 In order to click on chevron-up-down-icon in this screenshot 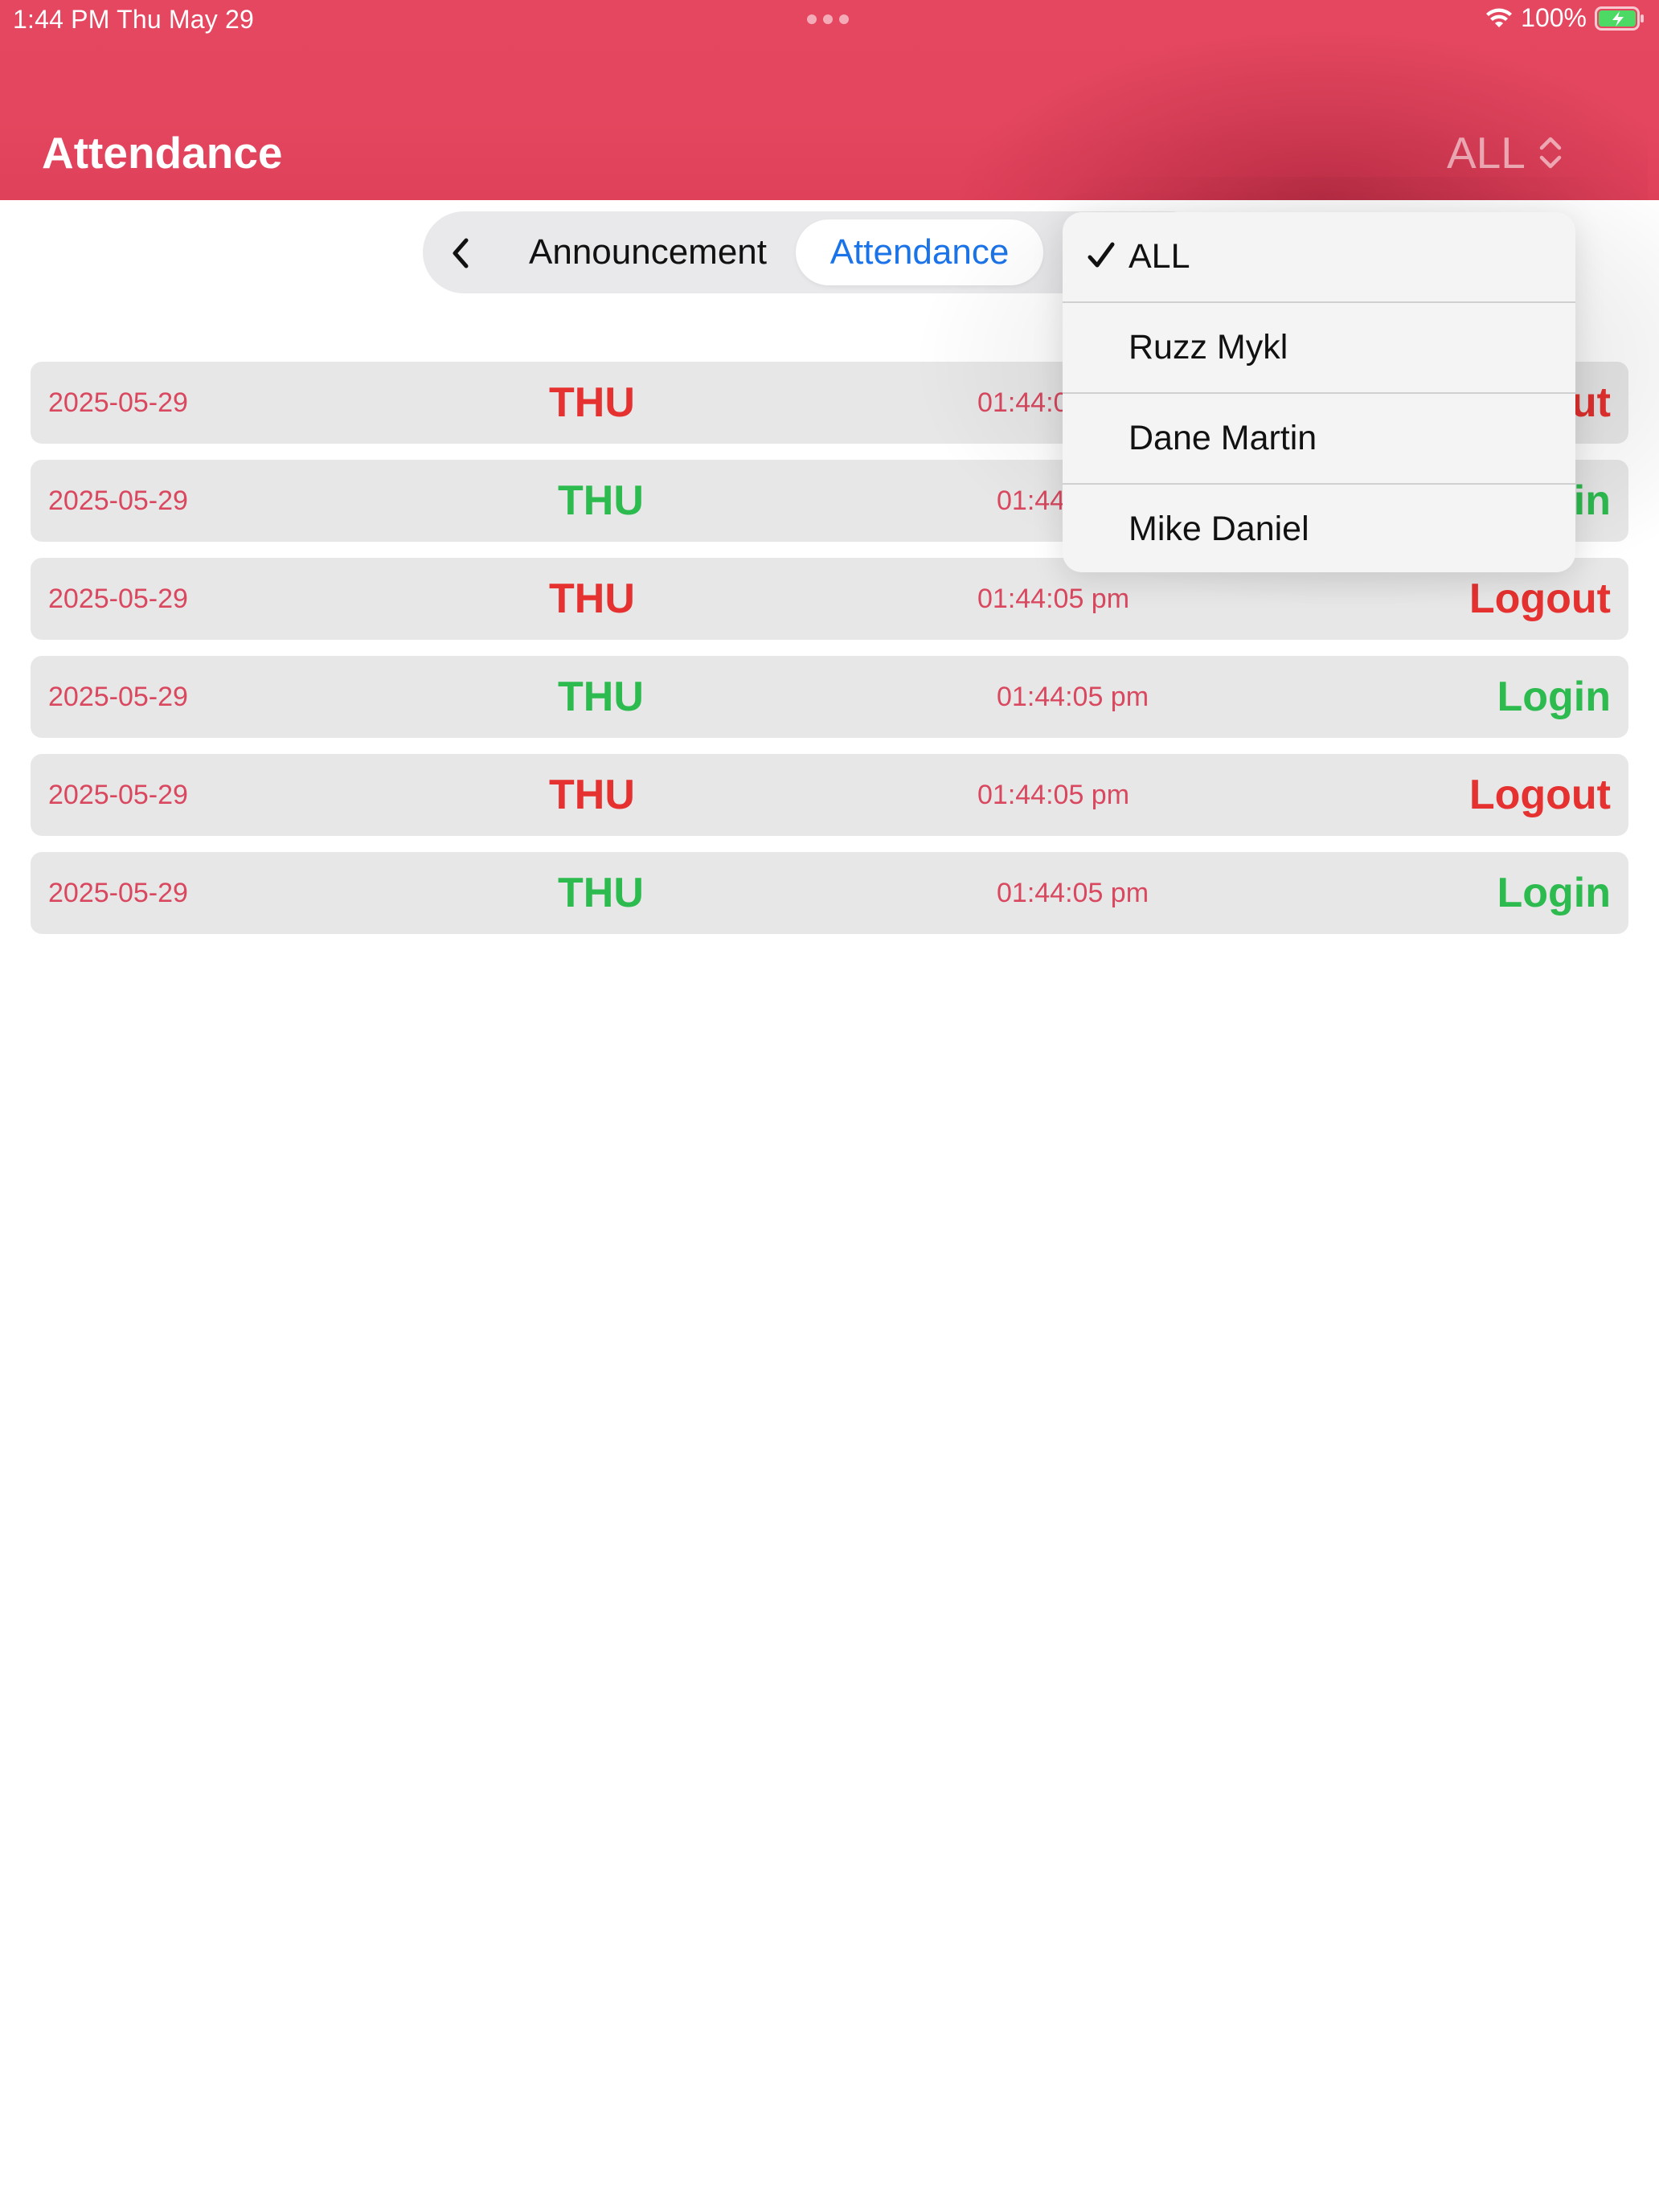, I will do `click(1550, 153)`.